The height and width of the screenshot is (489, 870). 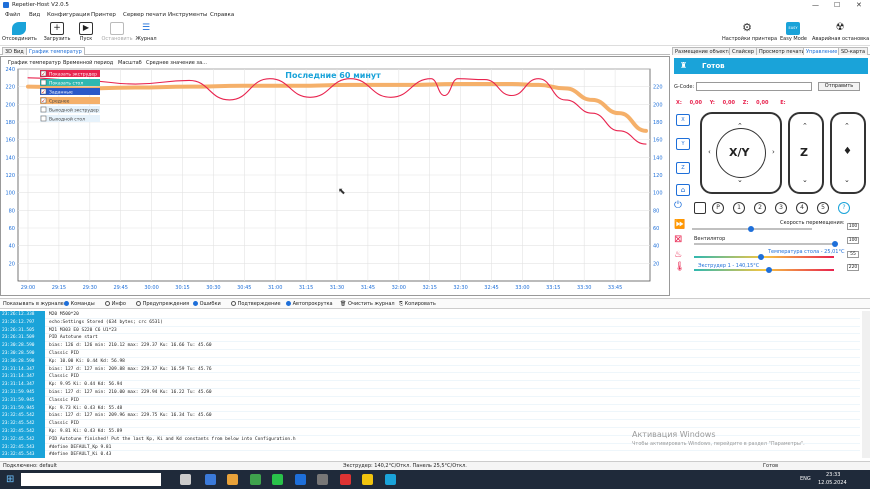 What do you see at coordinates (743, 51) in the screenshot?
I see `tab-slicer: Слайсер` at bounding box center [743, 51].